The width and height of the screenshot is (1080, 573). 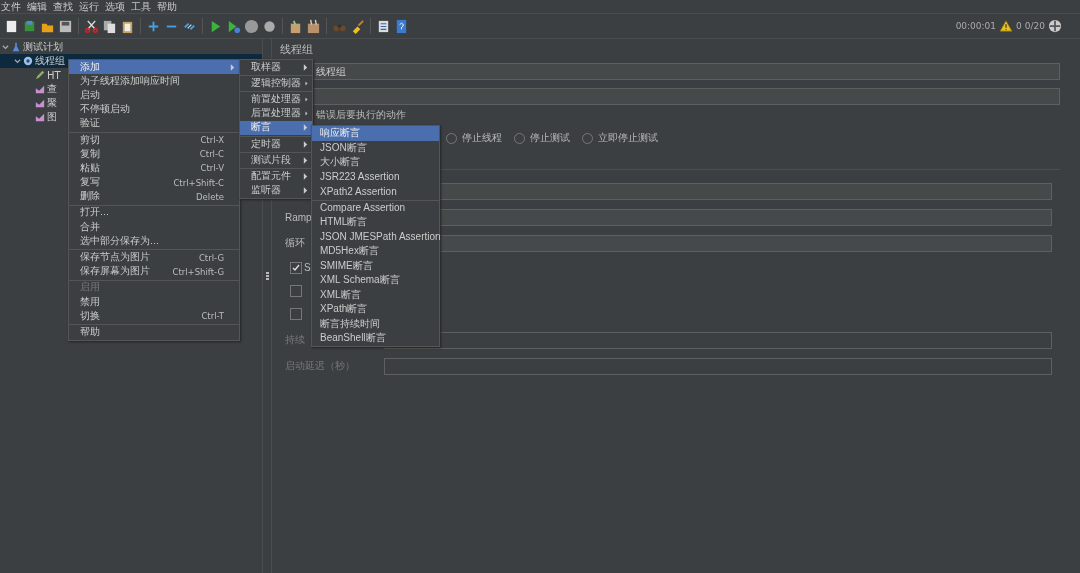 I want to click on radio-label: 停止测试, so click(x=550, y=138).